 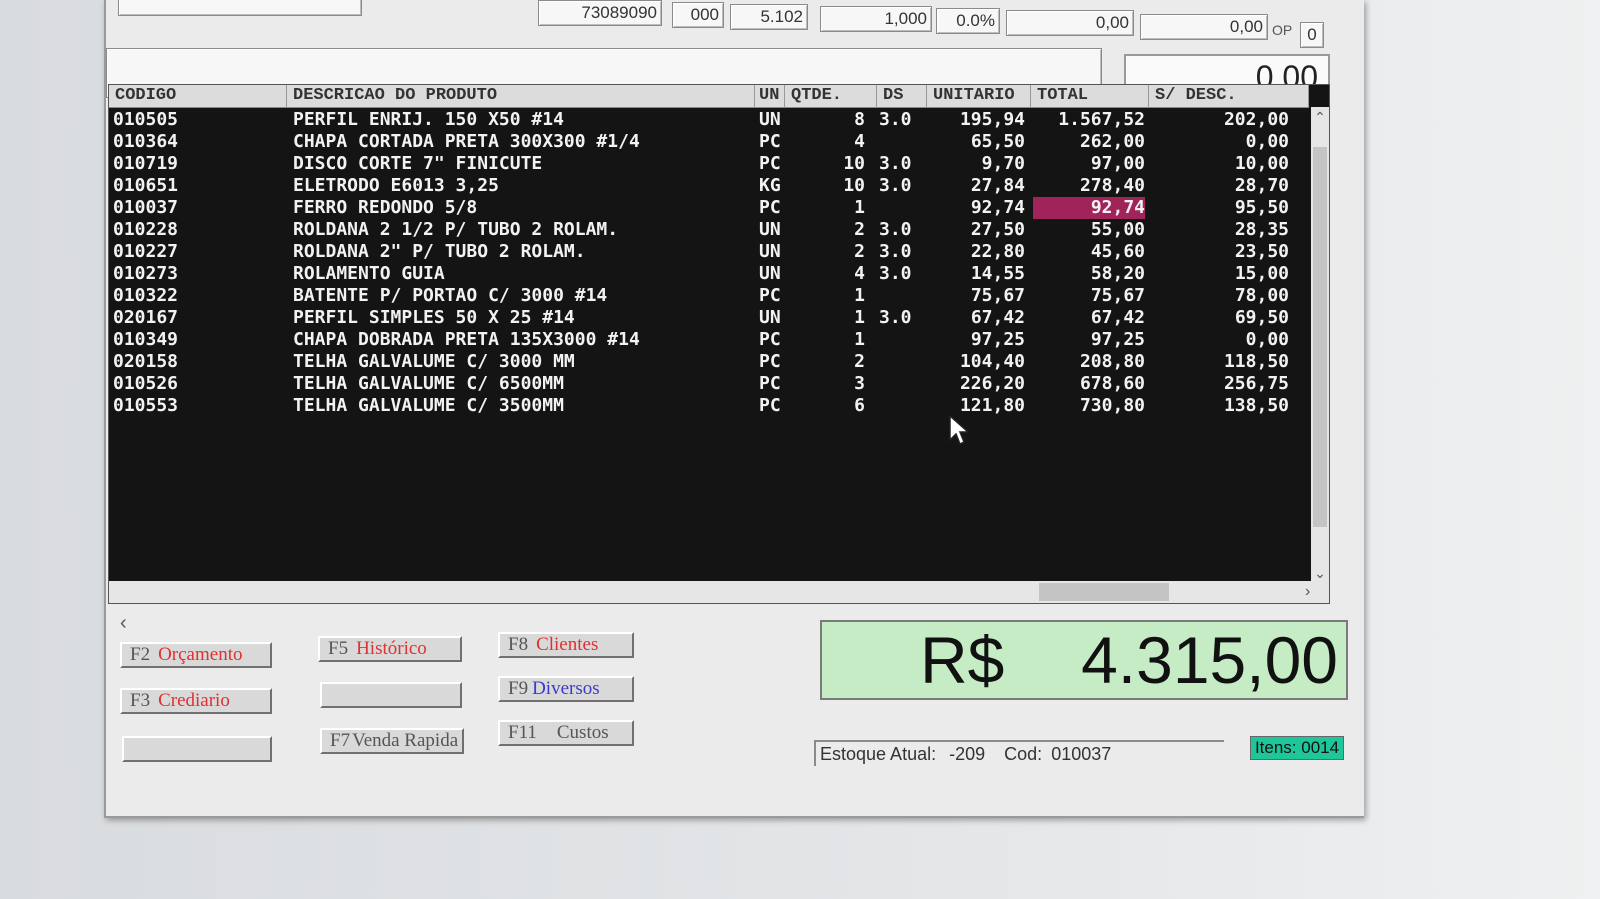 What do you see at coordinates (997, 295) in the screenshot?
I see `cell-unitario: 75,67` at bounding box center [997, 295].